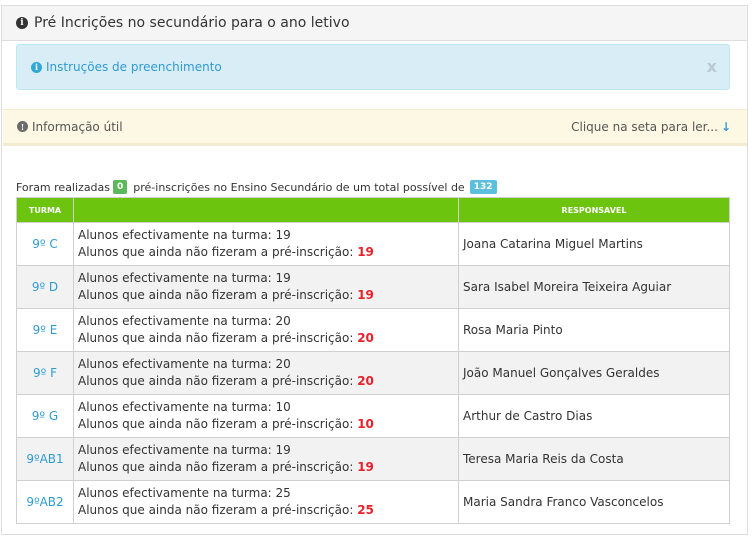  I want to click on close-icon: x, so click(712, 66).